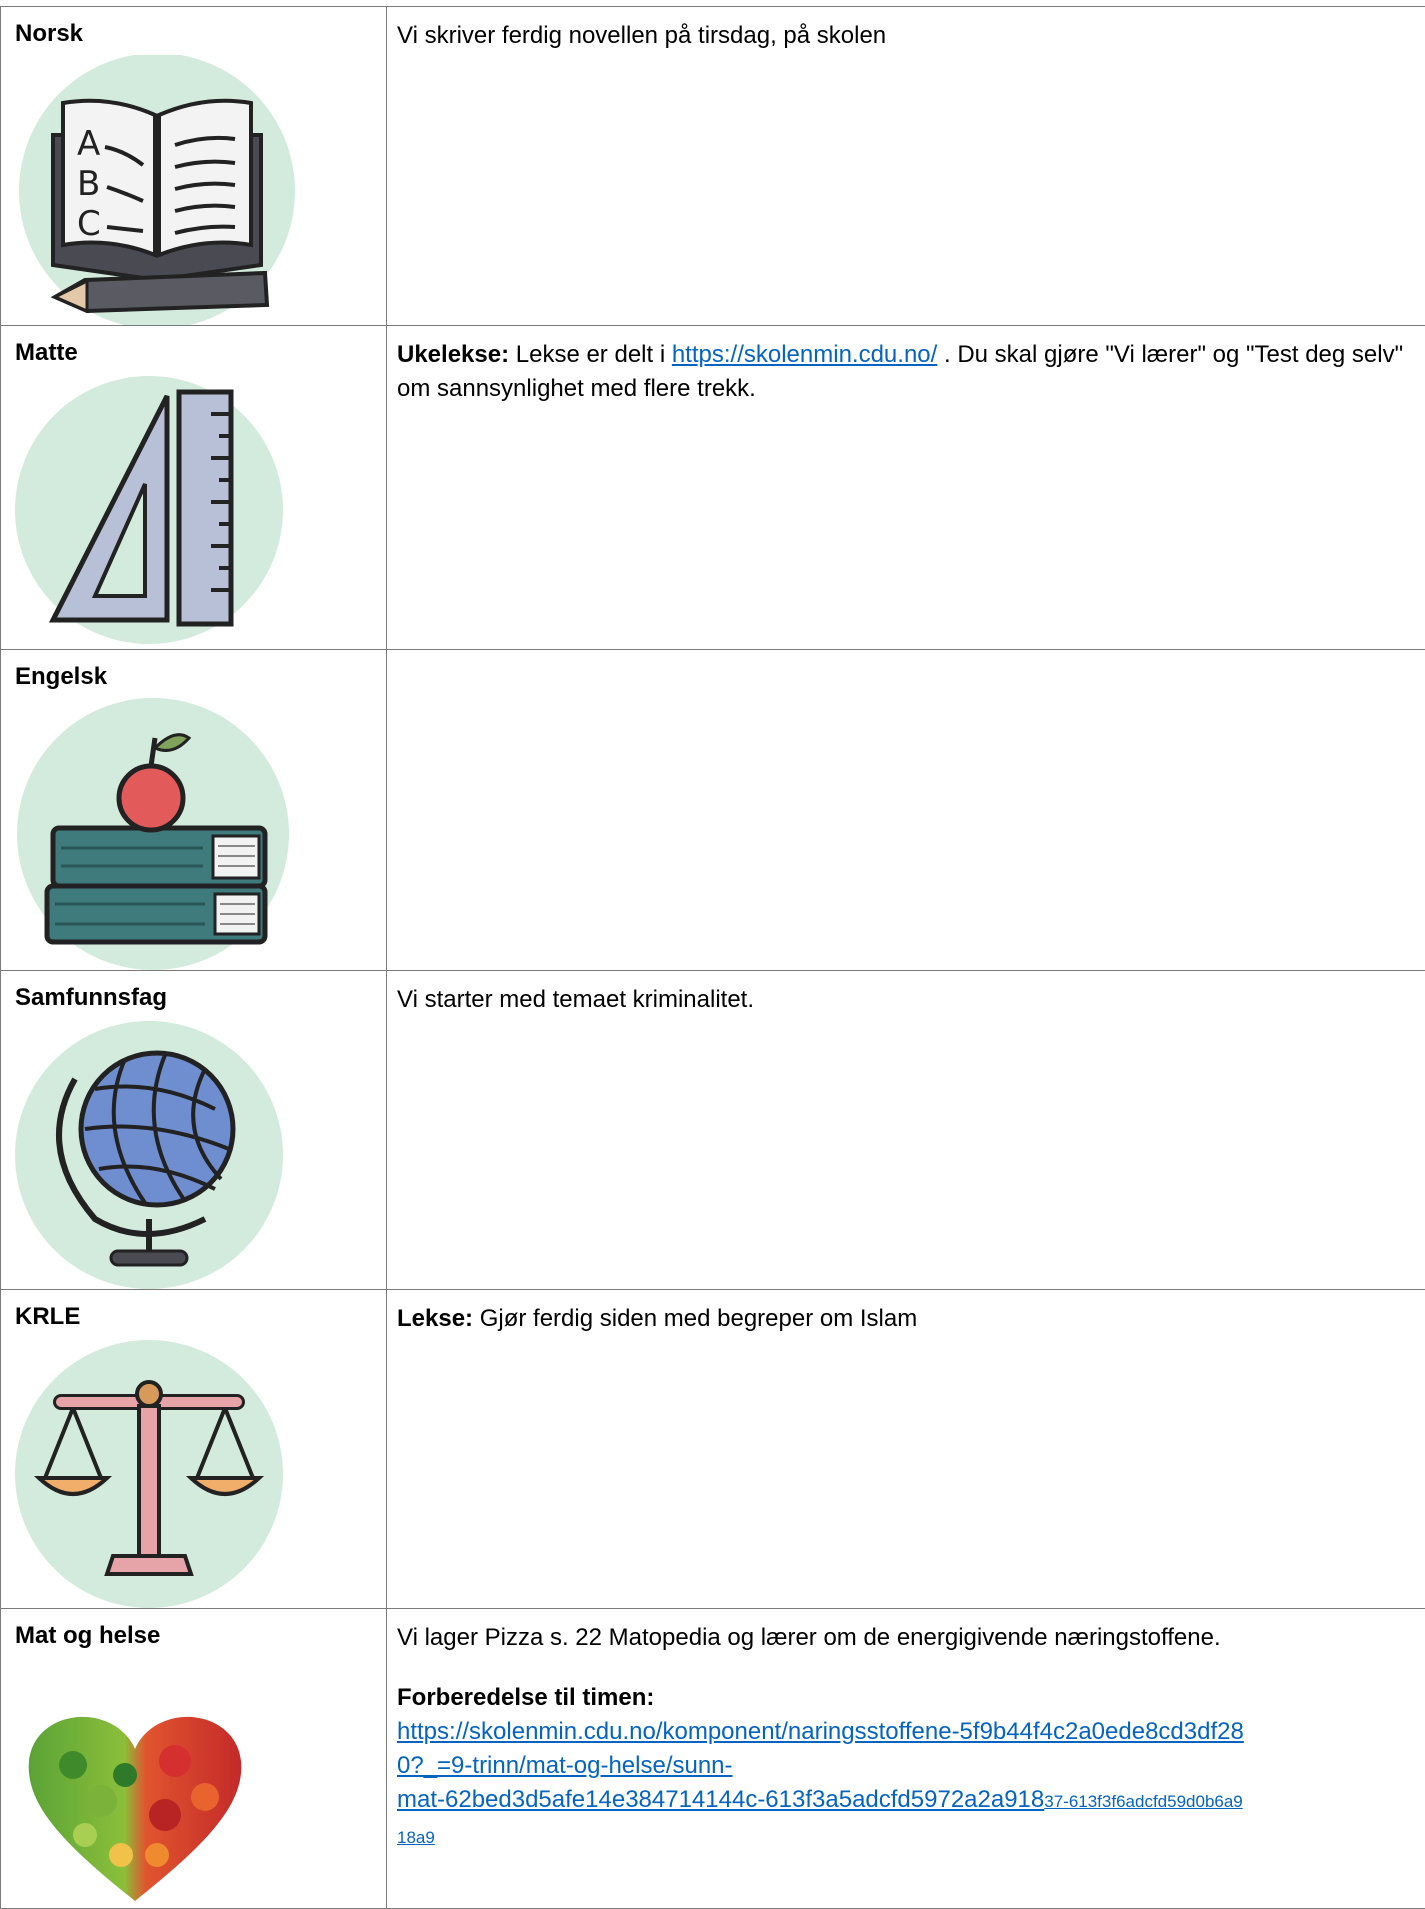 The width and height of the screenshot is (1425, 1909). Describe the element at coordinates (89, 224) in the screenshot. I see `svg-text: C` at that location.